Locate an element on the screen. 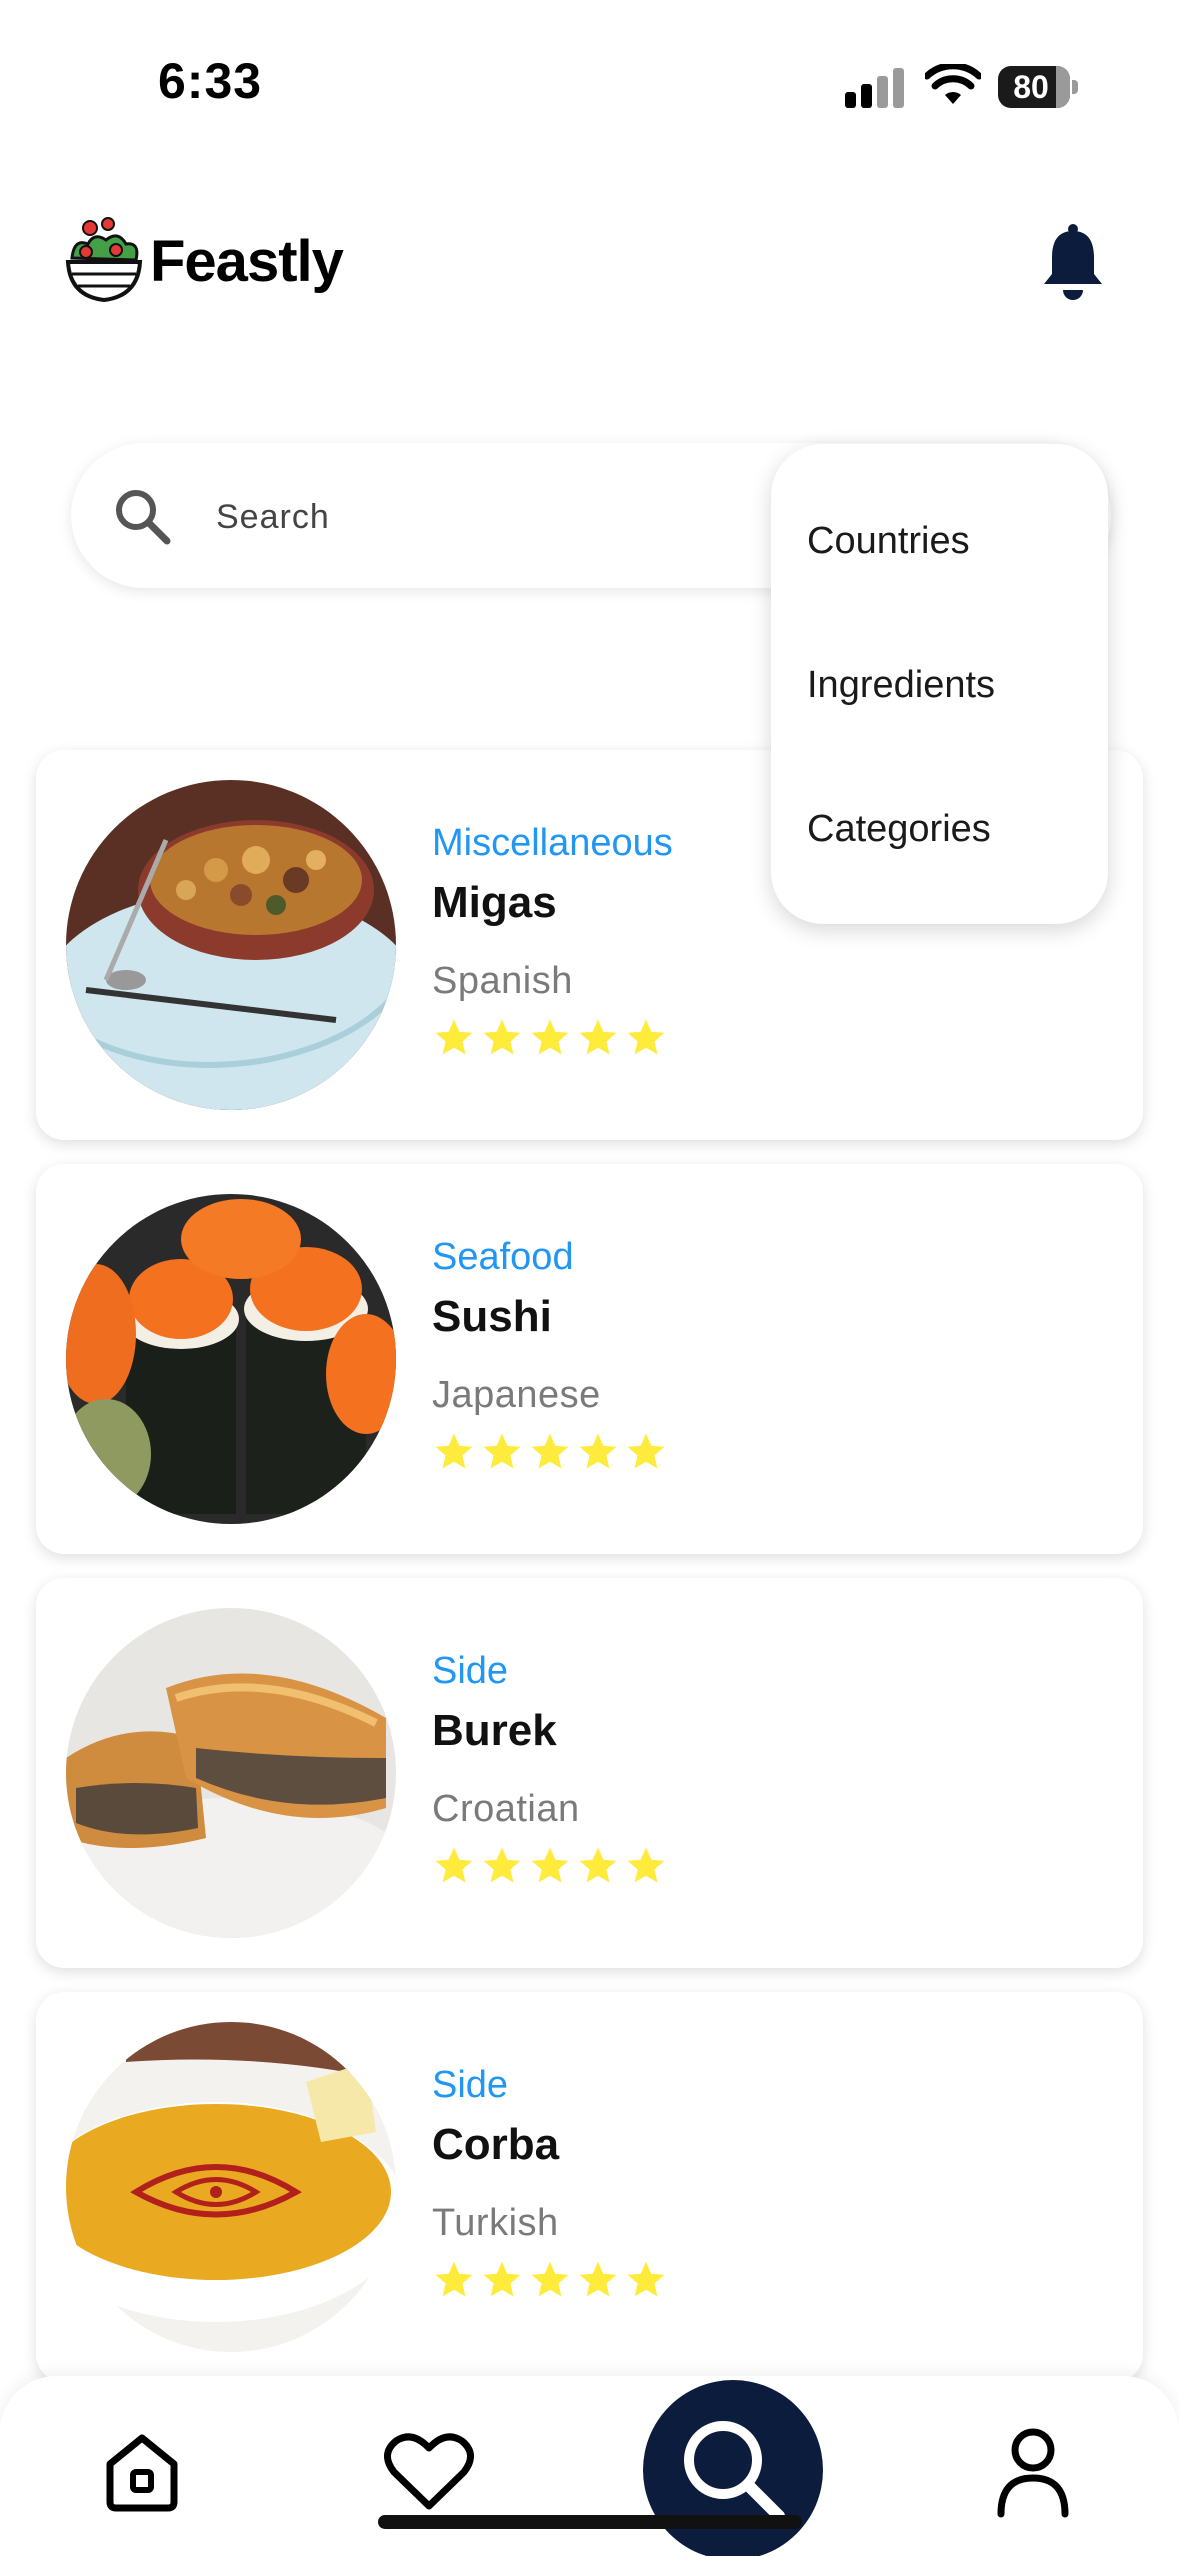 Image resolution: width=1179 pixels, height=2556 pixels. meal-name: Sushi is located at coordinates (492, 1316).